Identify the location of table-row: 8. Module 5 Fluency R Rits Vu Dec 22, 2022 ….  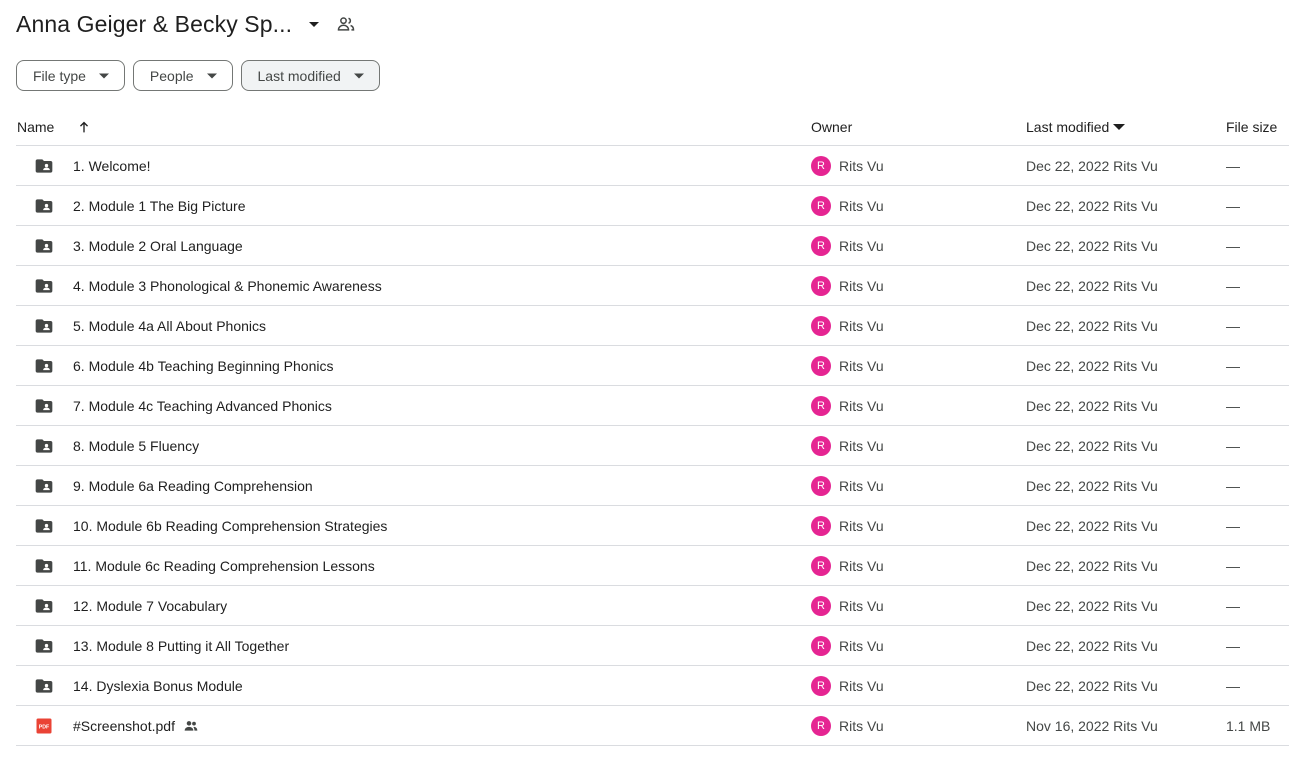
(652, 446).